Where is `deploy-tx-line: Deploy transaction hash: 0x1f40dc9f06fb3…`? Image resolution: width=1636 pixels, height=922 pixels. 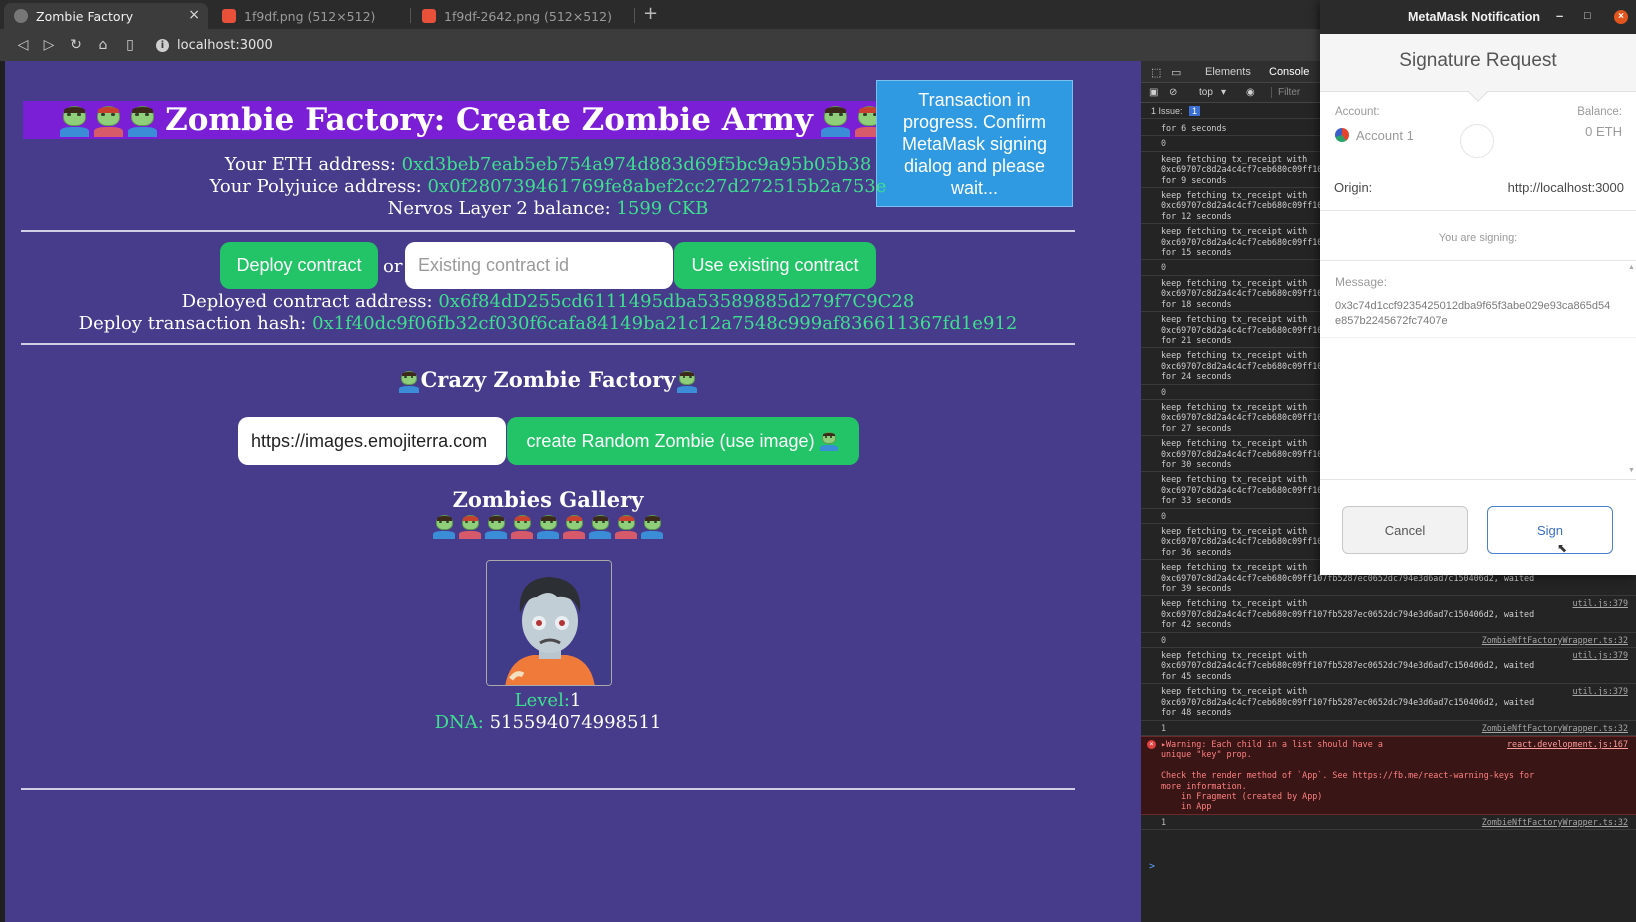
deploy-tx-line: Deploy transaction hash: 0x1f40dc9f06fb3… is located at coordinates (548, 323).